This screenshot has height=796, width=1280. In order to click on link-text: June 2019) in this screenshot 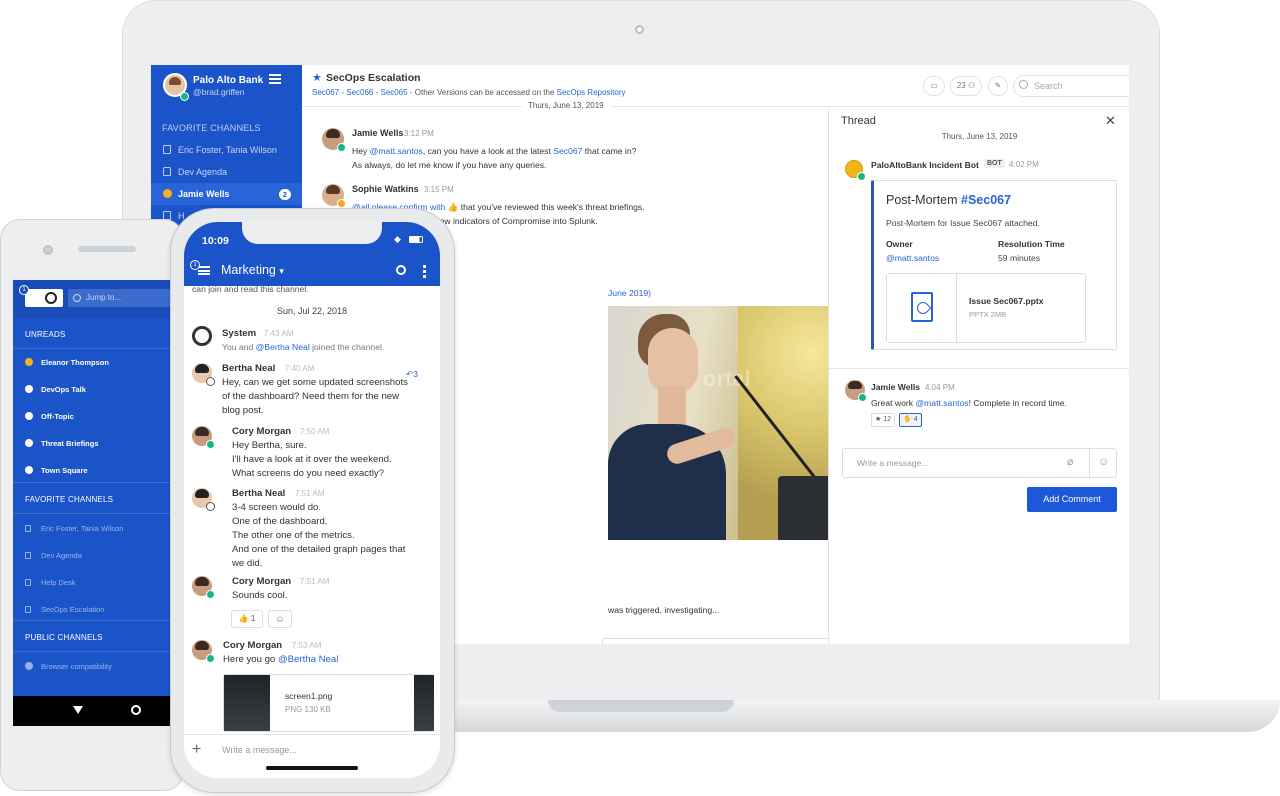, I will do `click(629, 293)`.